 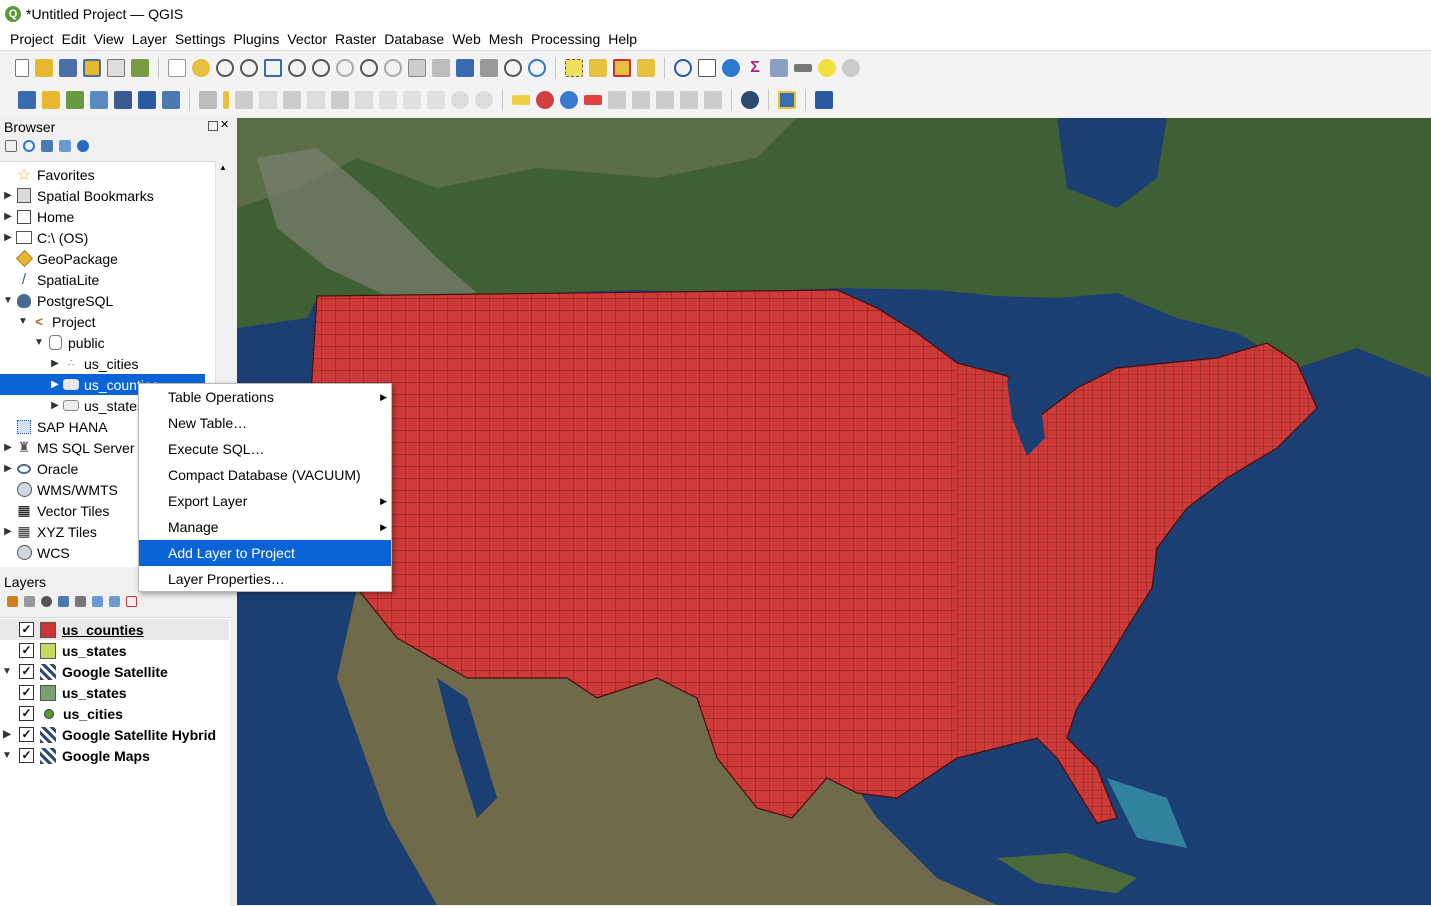 I want to click on open-field-calc-icon, so click(x=779, y=67).